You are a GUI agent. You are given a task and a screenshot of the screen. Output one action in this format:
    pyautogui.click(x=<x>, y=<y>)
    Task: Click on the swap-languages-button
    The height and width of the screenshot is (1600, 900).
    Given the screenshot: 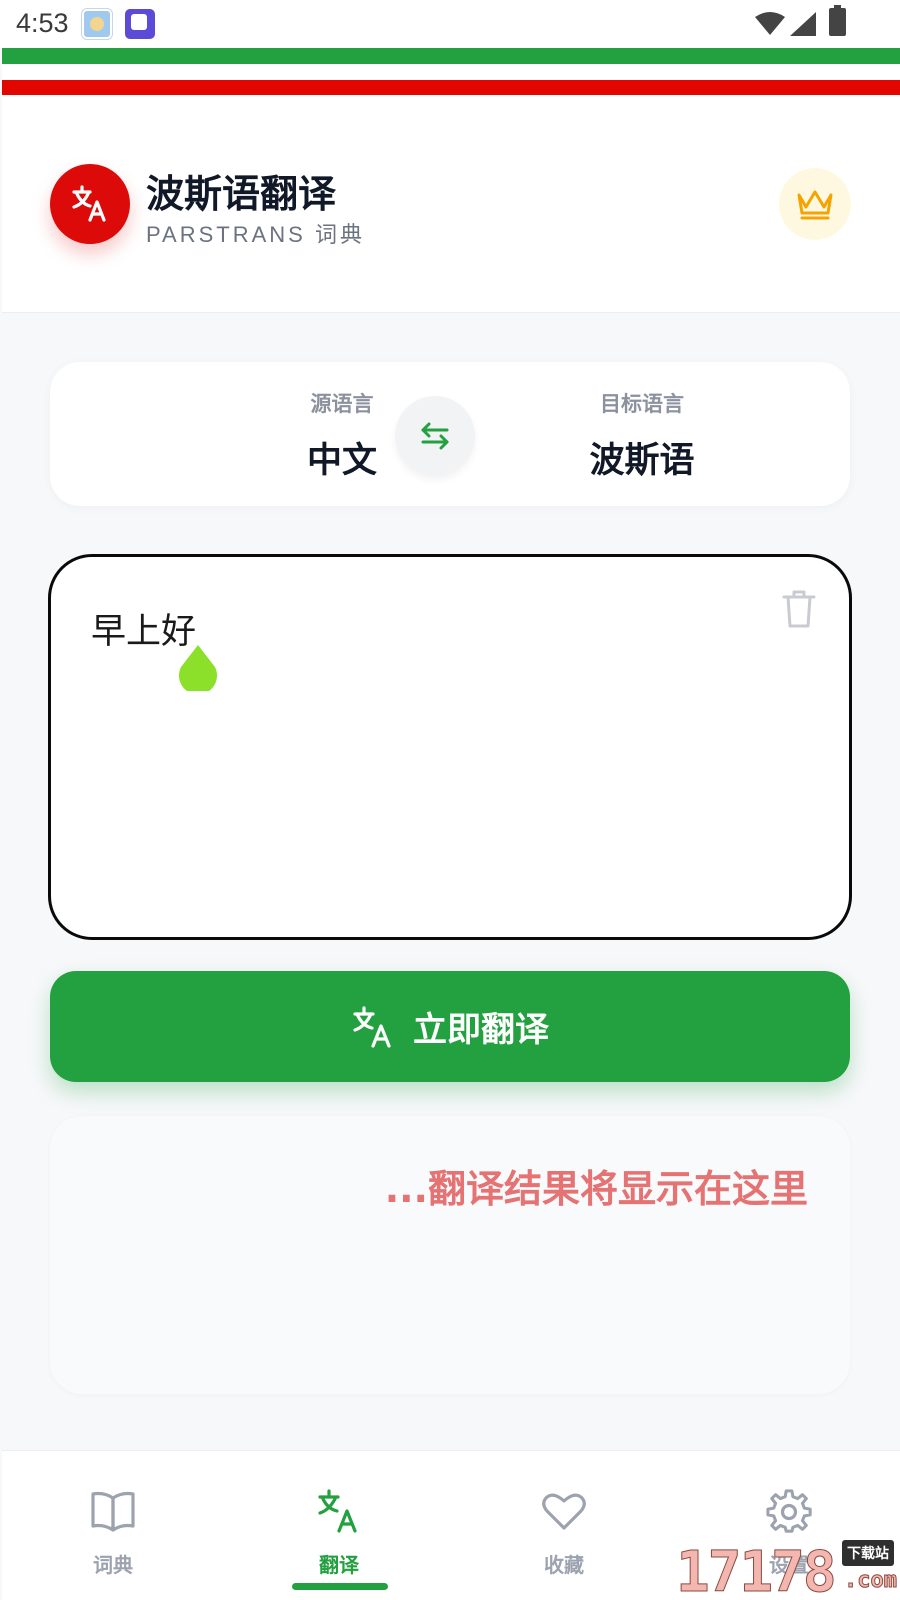 What is the action you would take?
    pyautogui.click(x=435, y=436)
    